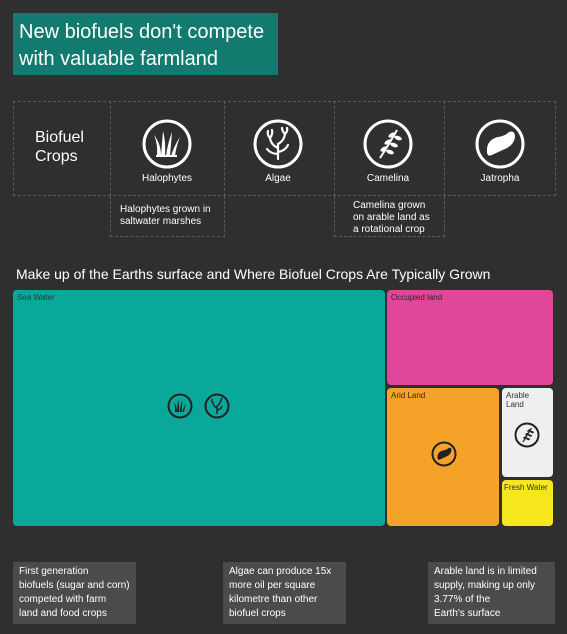 Image resolution: width=567 pixels, height=634 pixels. Describe the element at coordinates (500, 178) in the screenshot. I see `crop-name-jatropha: Jatropha` at that location.